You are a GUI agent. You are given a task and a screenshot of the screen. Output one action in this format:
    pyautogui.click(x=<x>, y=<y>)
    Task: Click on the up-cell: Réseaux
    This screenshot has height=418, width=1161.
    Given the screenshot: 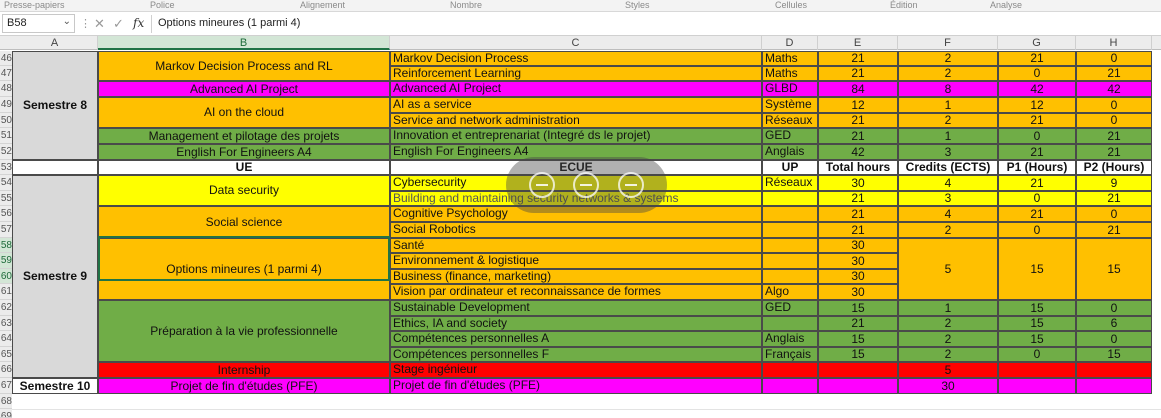 What is the action you would take?
    pyautogui.click(x=790, y=183)
    